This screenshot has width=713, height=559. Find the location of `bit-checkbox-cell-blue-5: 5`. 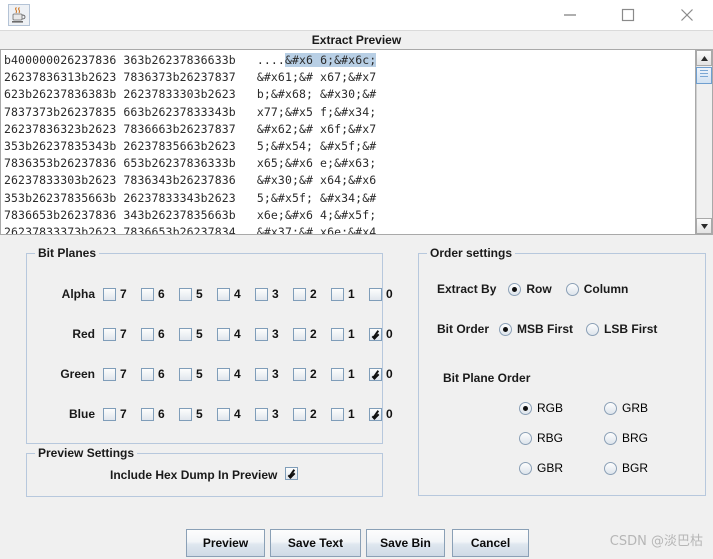

bit-checkbox-cell-blue-5: 5 is located at coordinates (191, 414).